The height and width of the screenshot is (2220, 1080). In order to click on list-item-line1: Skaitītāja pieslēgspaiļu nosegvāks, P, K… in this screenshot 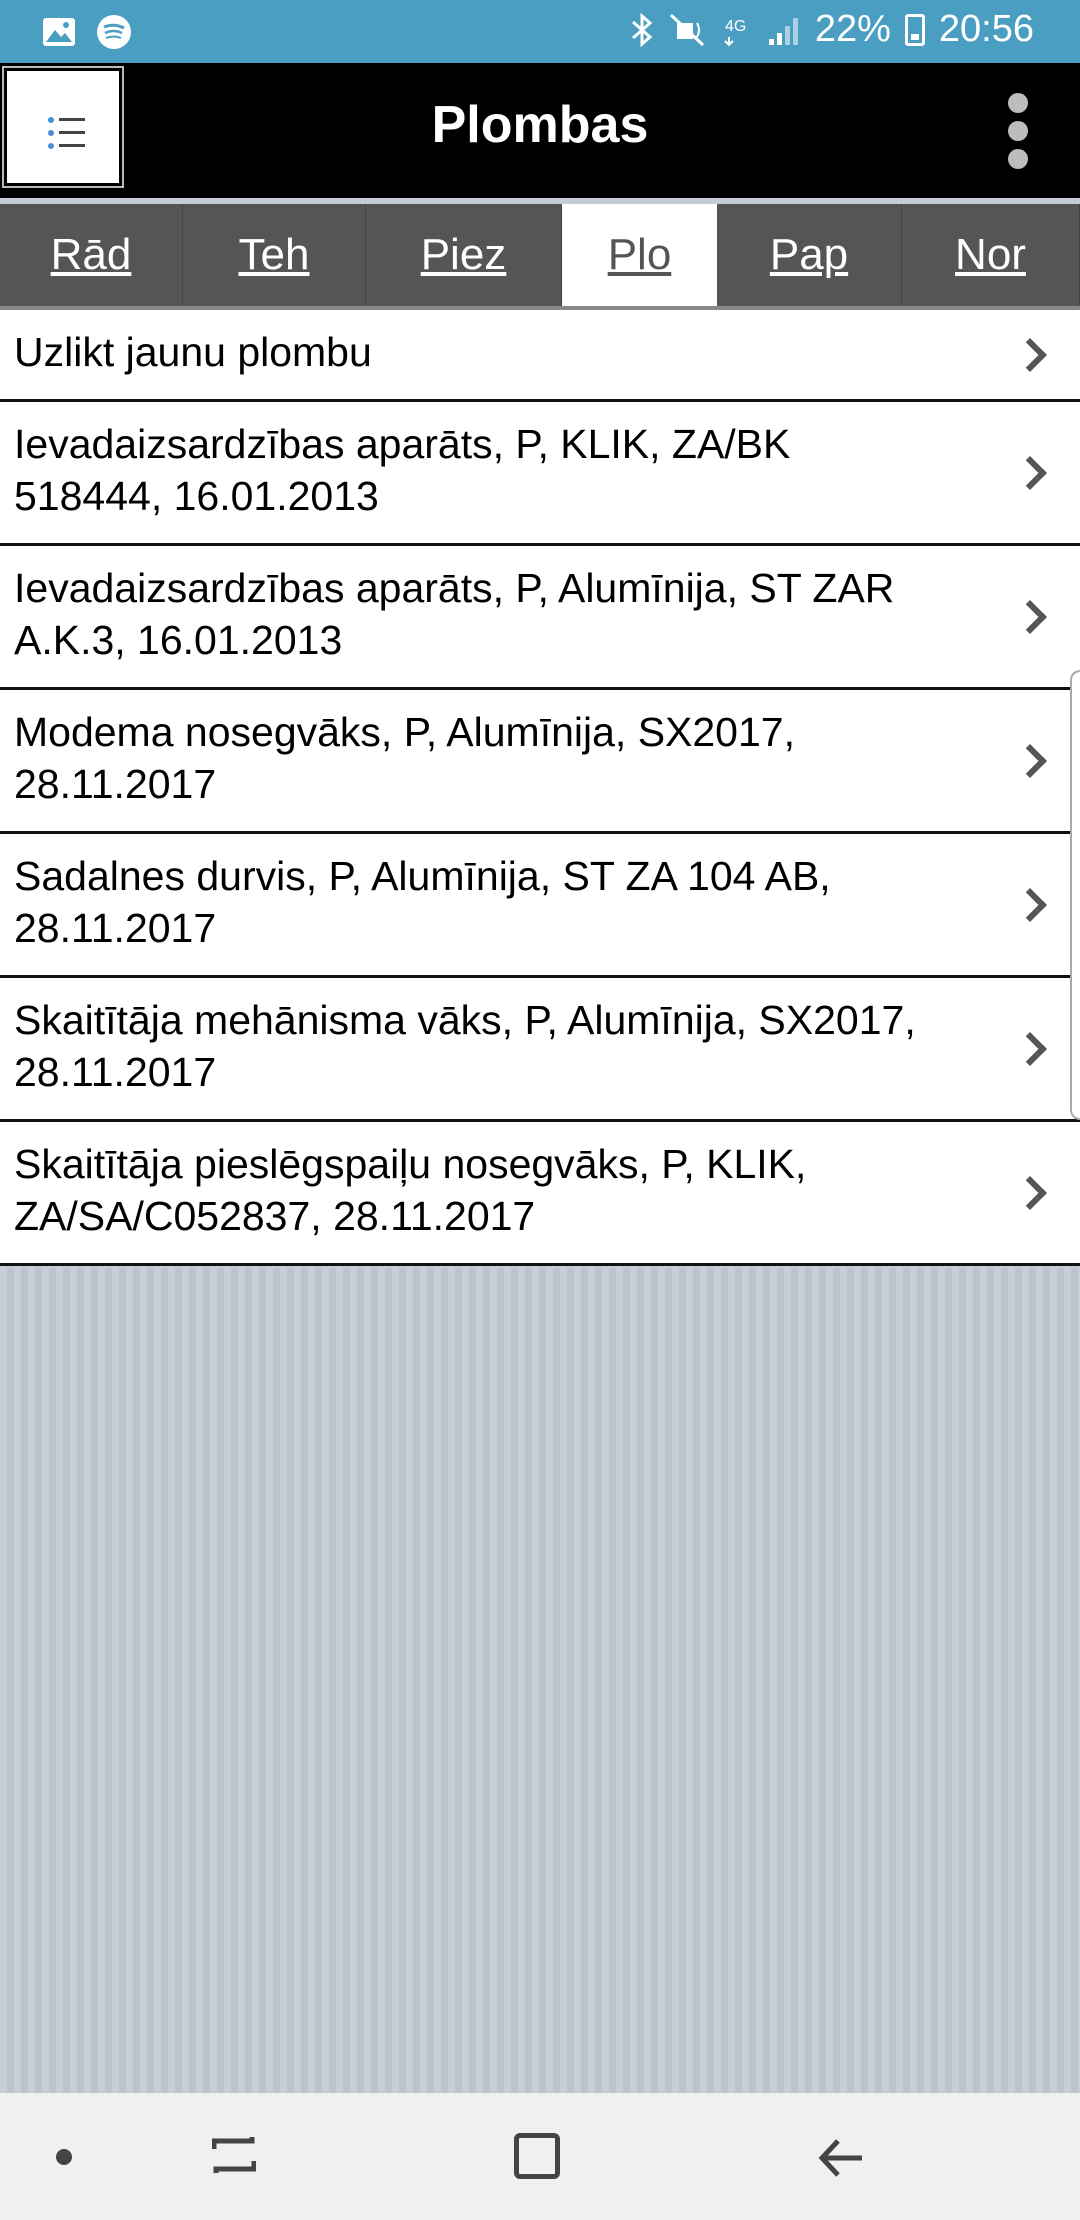, I will do `click(410, 1164)`.